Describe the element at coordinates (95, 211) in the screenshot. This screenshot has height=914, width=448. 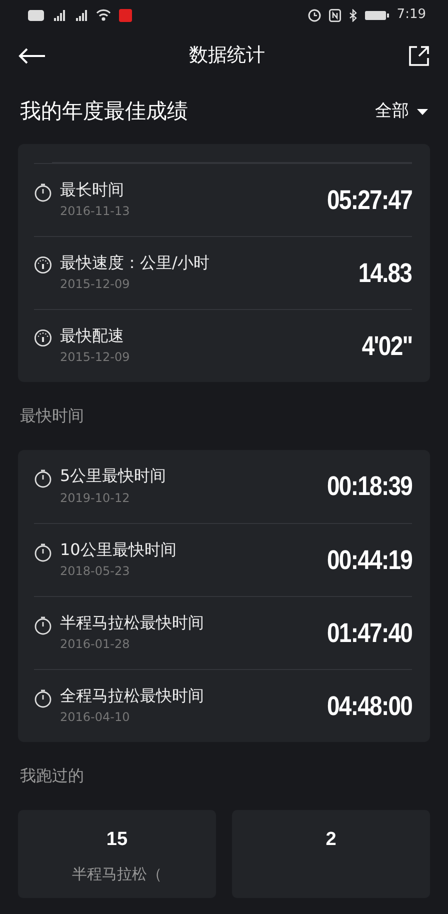
I see `record-date: 2016-11-13` at that location.